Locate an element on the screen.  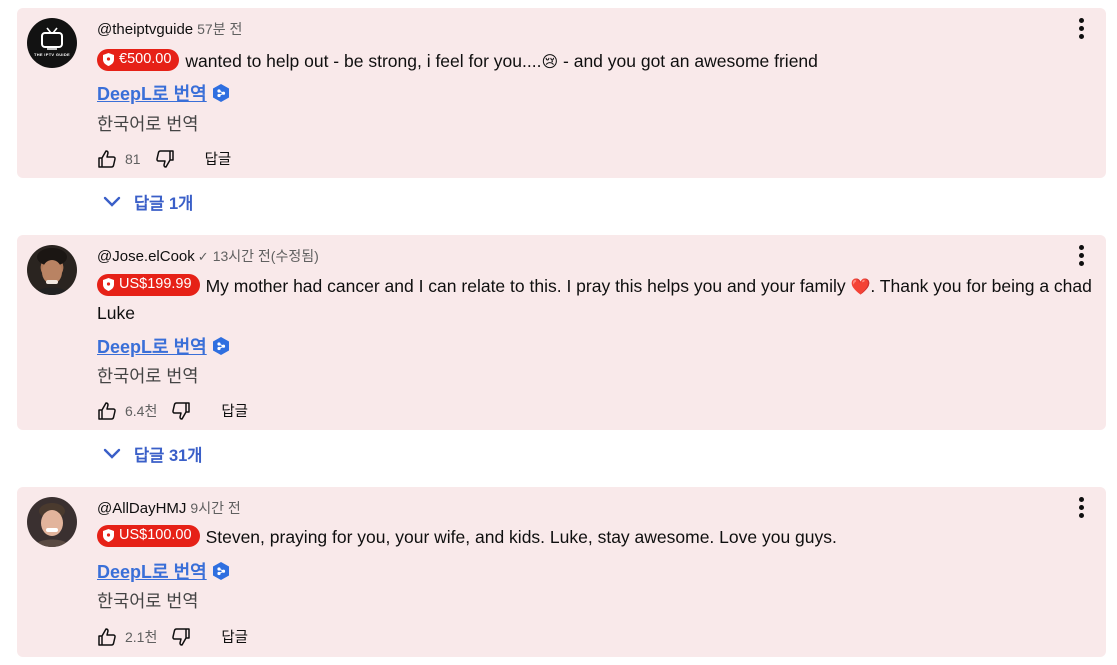
comment-actions: 6.4천 답글 is located at coordinates (172, 410).